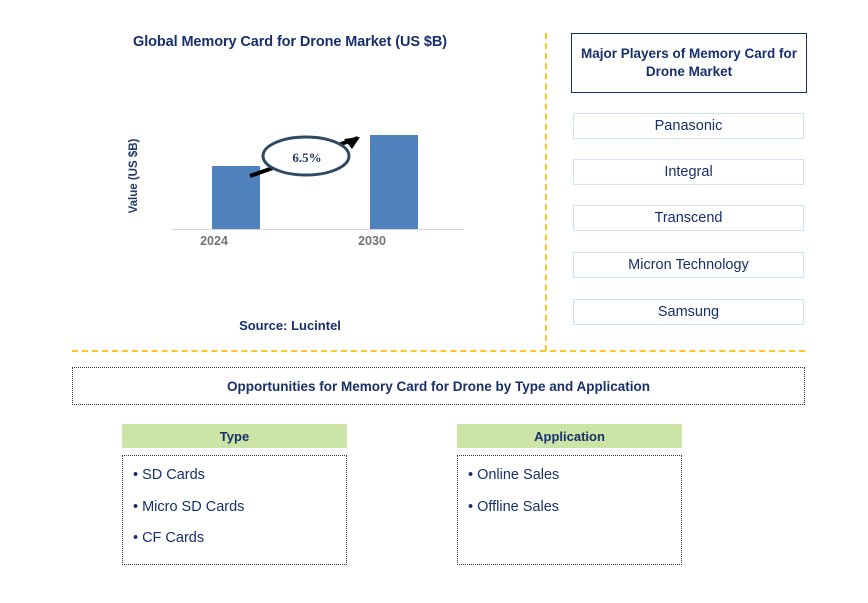 The width and height of the screenshot is (868, 603). Describe the element at coordinates (372, 241) in the screenshot. I see `x-tick-2030: 2030` at that location.